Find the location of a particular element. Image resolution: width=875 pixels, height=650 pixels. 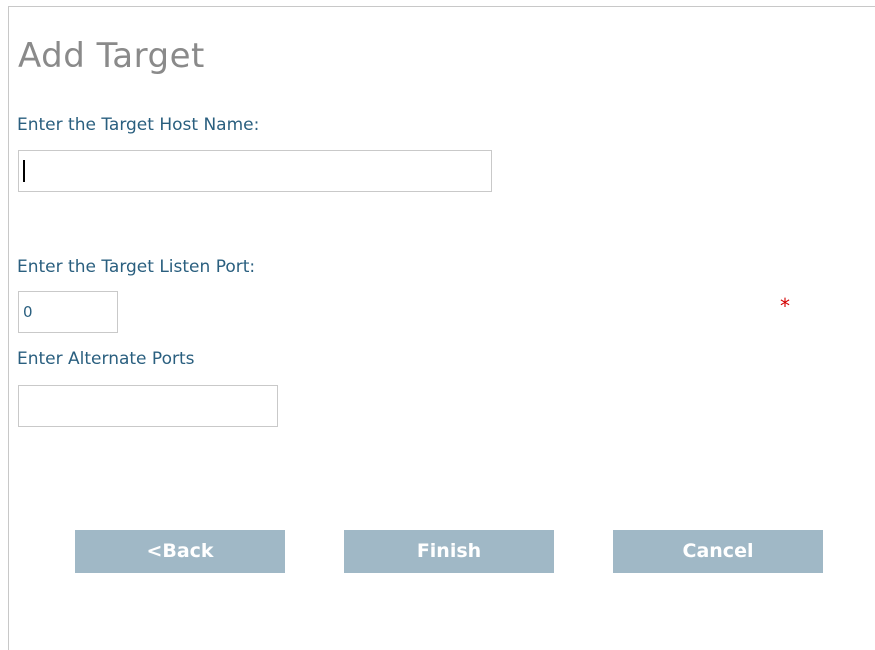

back-button: <Back is located at coordinates (180, 551).